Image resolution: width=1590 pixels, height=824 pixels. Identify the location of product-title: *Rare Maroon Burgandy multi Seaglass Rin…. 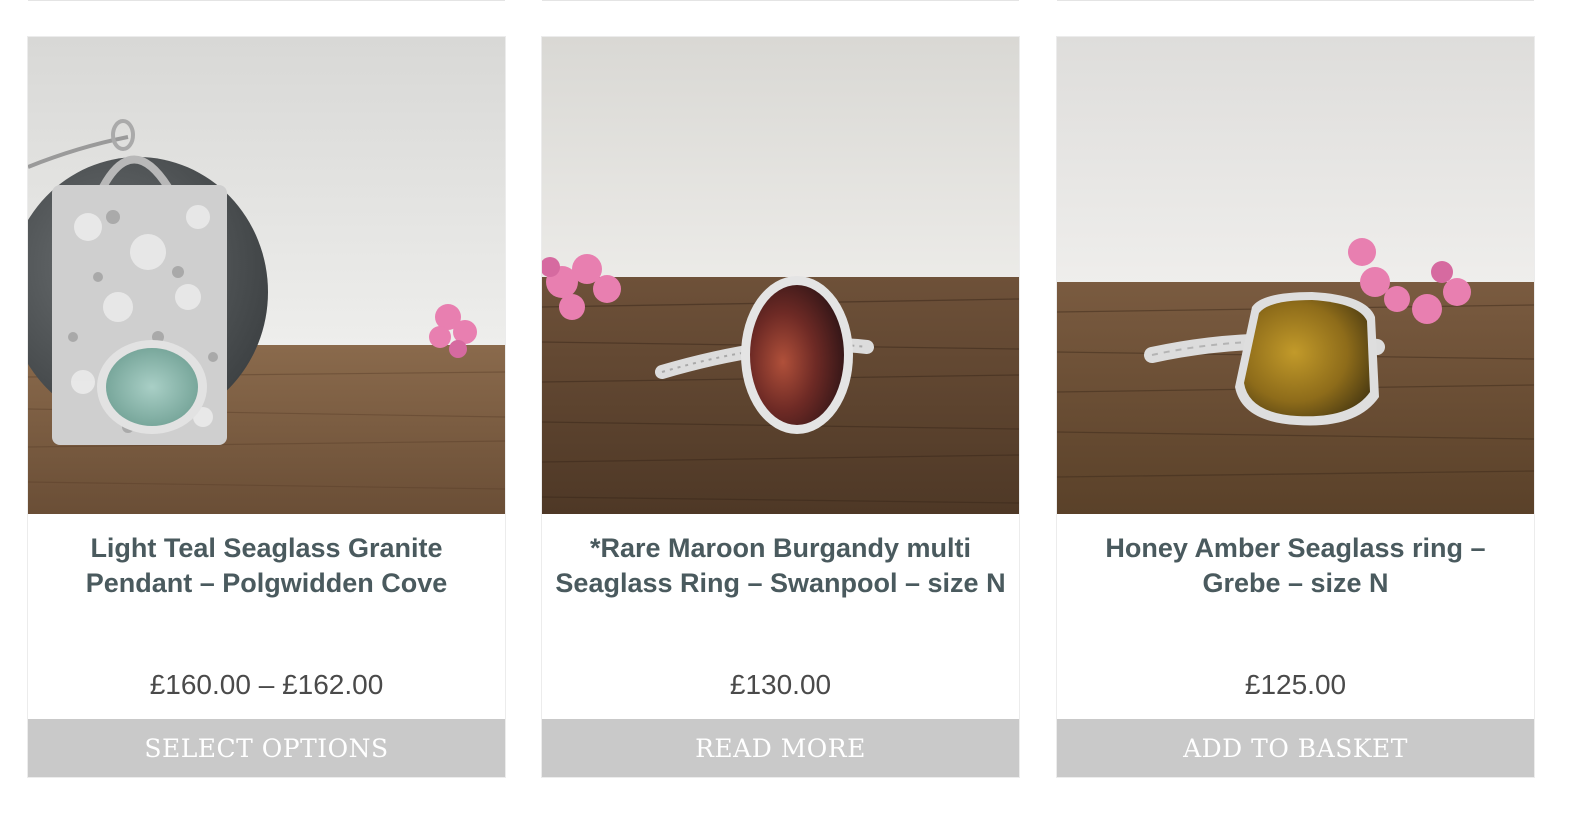
(780, 566).